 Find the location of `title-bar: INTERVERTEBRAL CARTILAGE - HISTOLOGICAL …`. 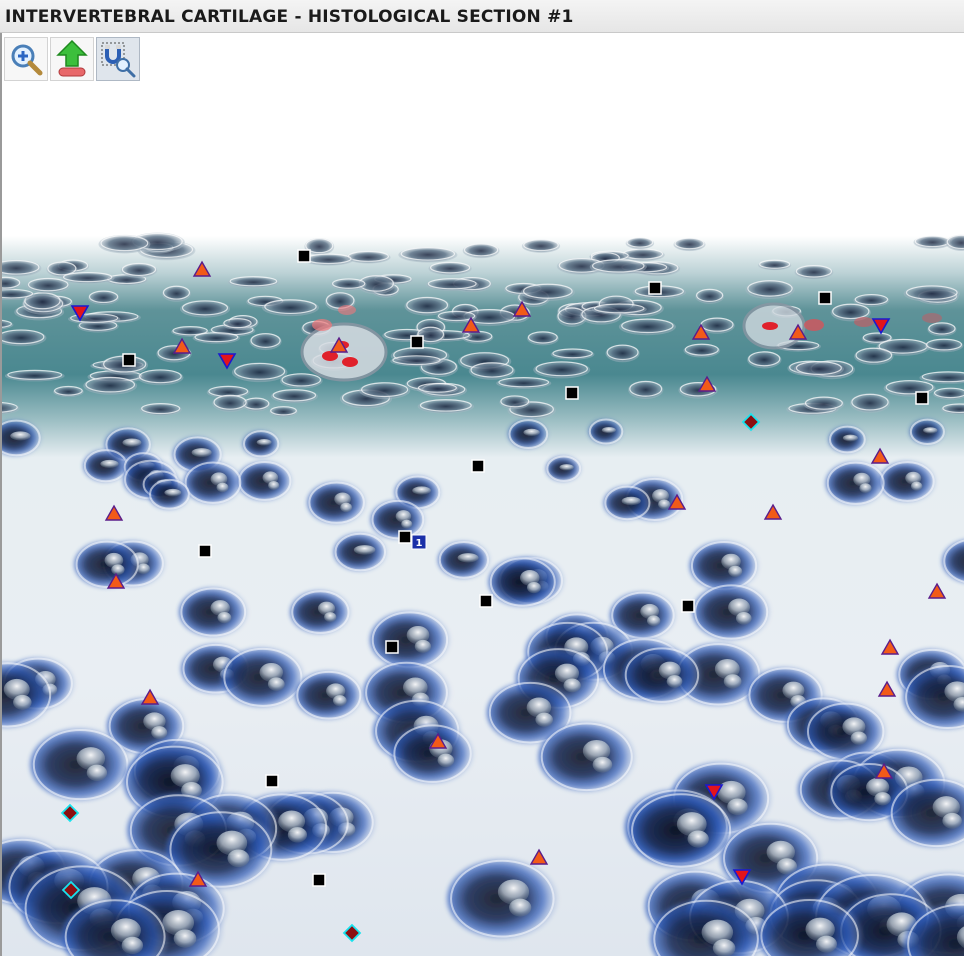

title-bar: INTERVERTEBRAL CARTILAGE - HISTOLOGICAL … is located at coordinates (482, 16).